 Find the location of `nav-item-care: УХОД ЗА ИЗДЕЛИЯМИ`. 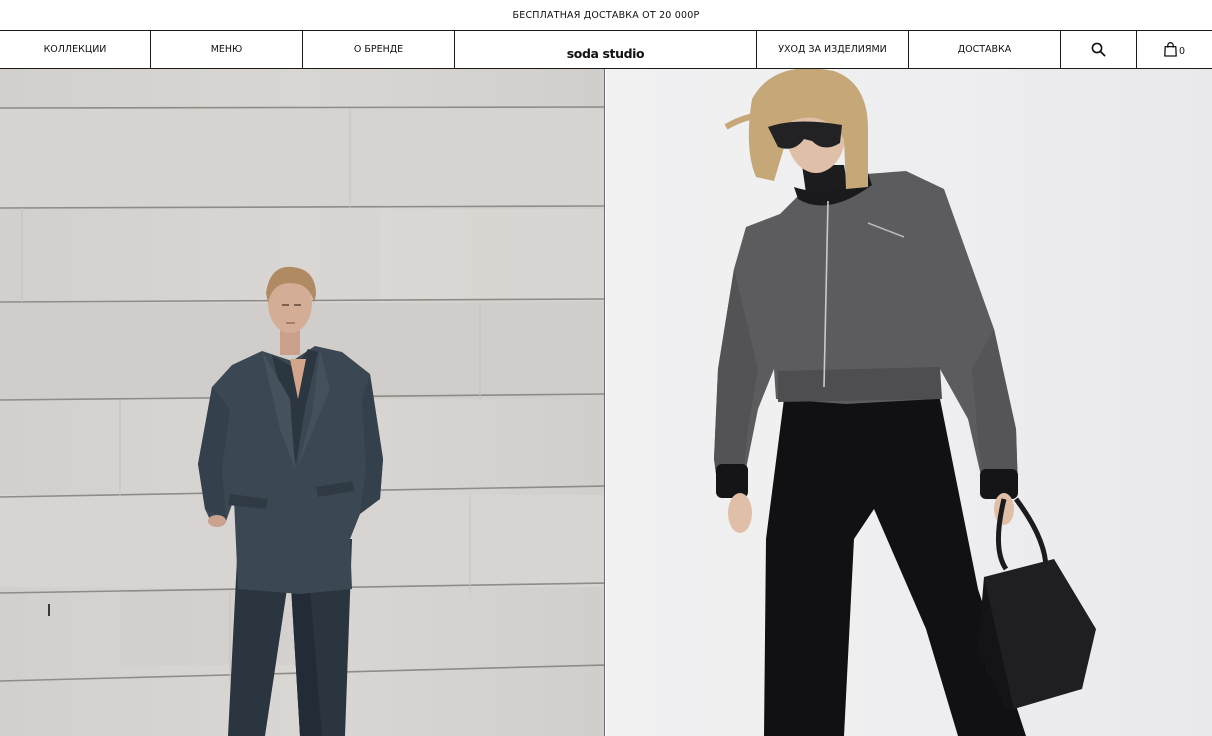

nav-item-care: УХОД ЗА ИЗДЕЛИЯМИ is located at coordinates (832, 49).